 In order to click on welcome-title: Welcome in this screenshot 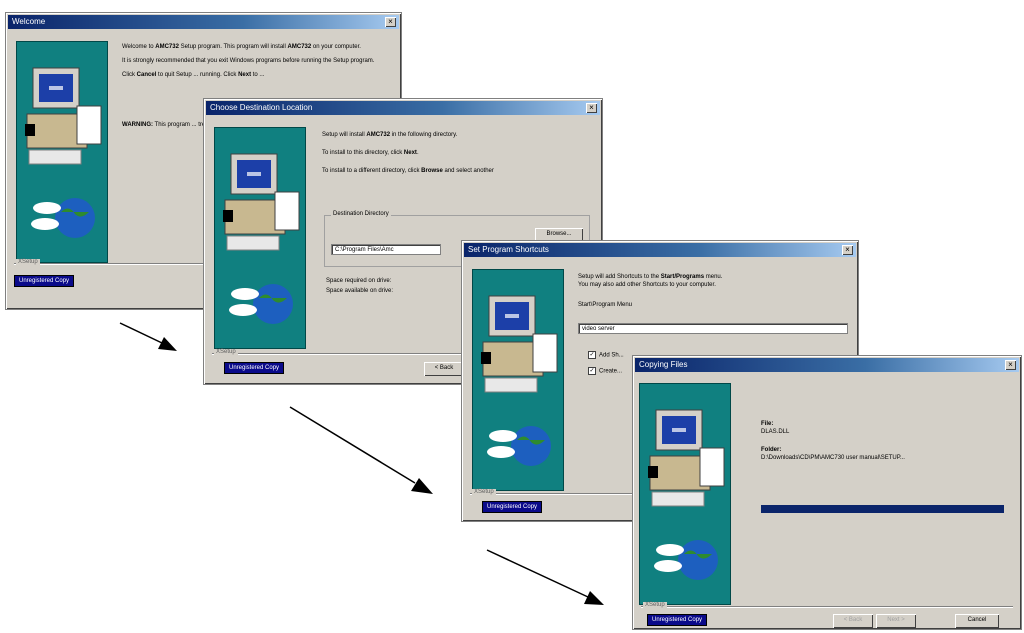, I will do `click(29, 21)`.